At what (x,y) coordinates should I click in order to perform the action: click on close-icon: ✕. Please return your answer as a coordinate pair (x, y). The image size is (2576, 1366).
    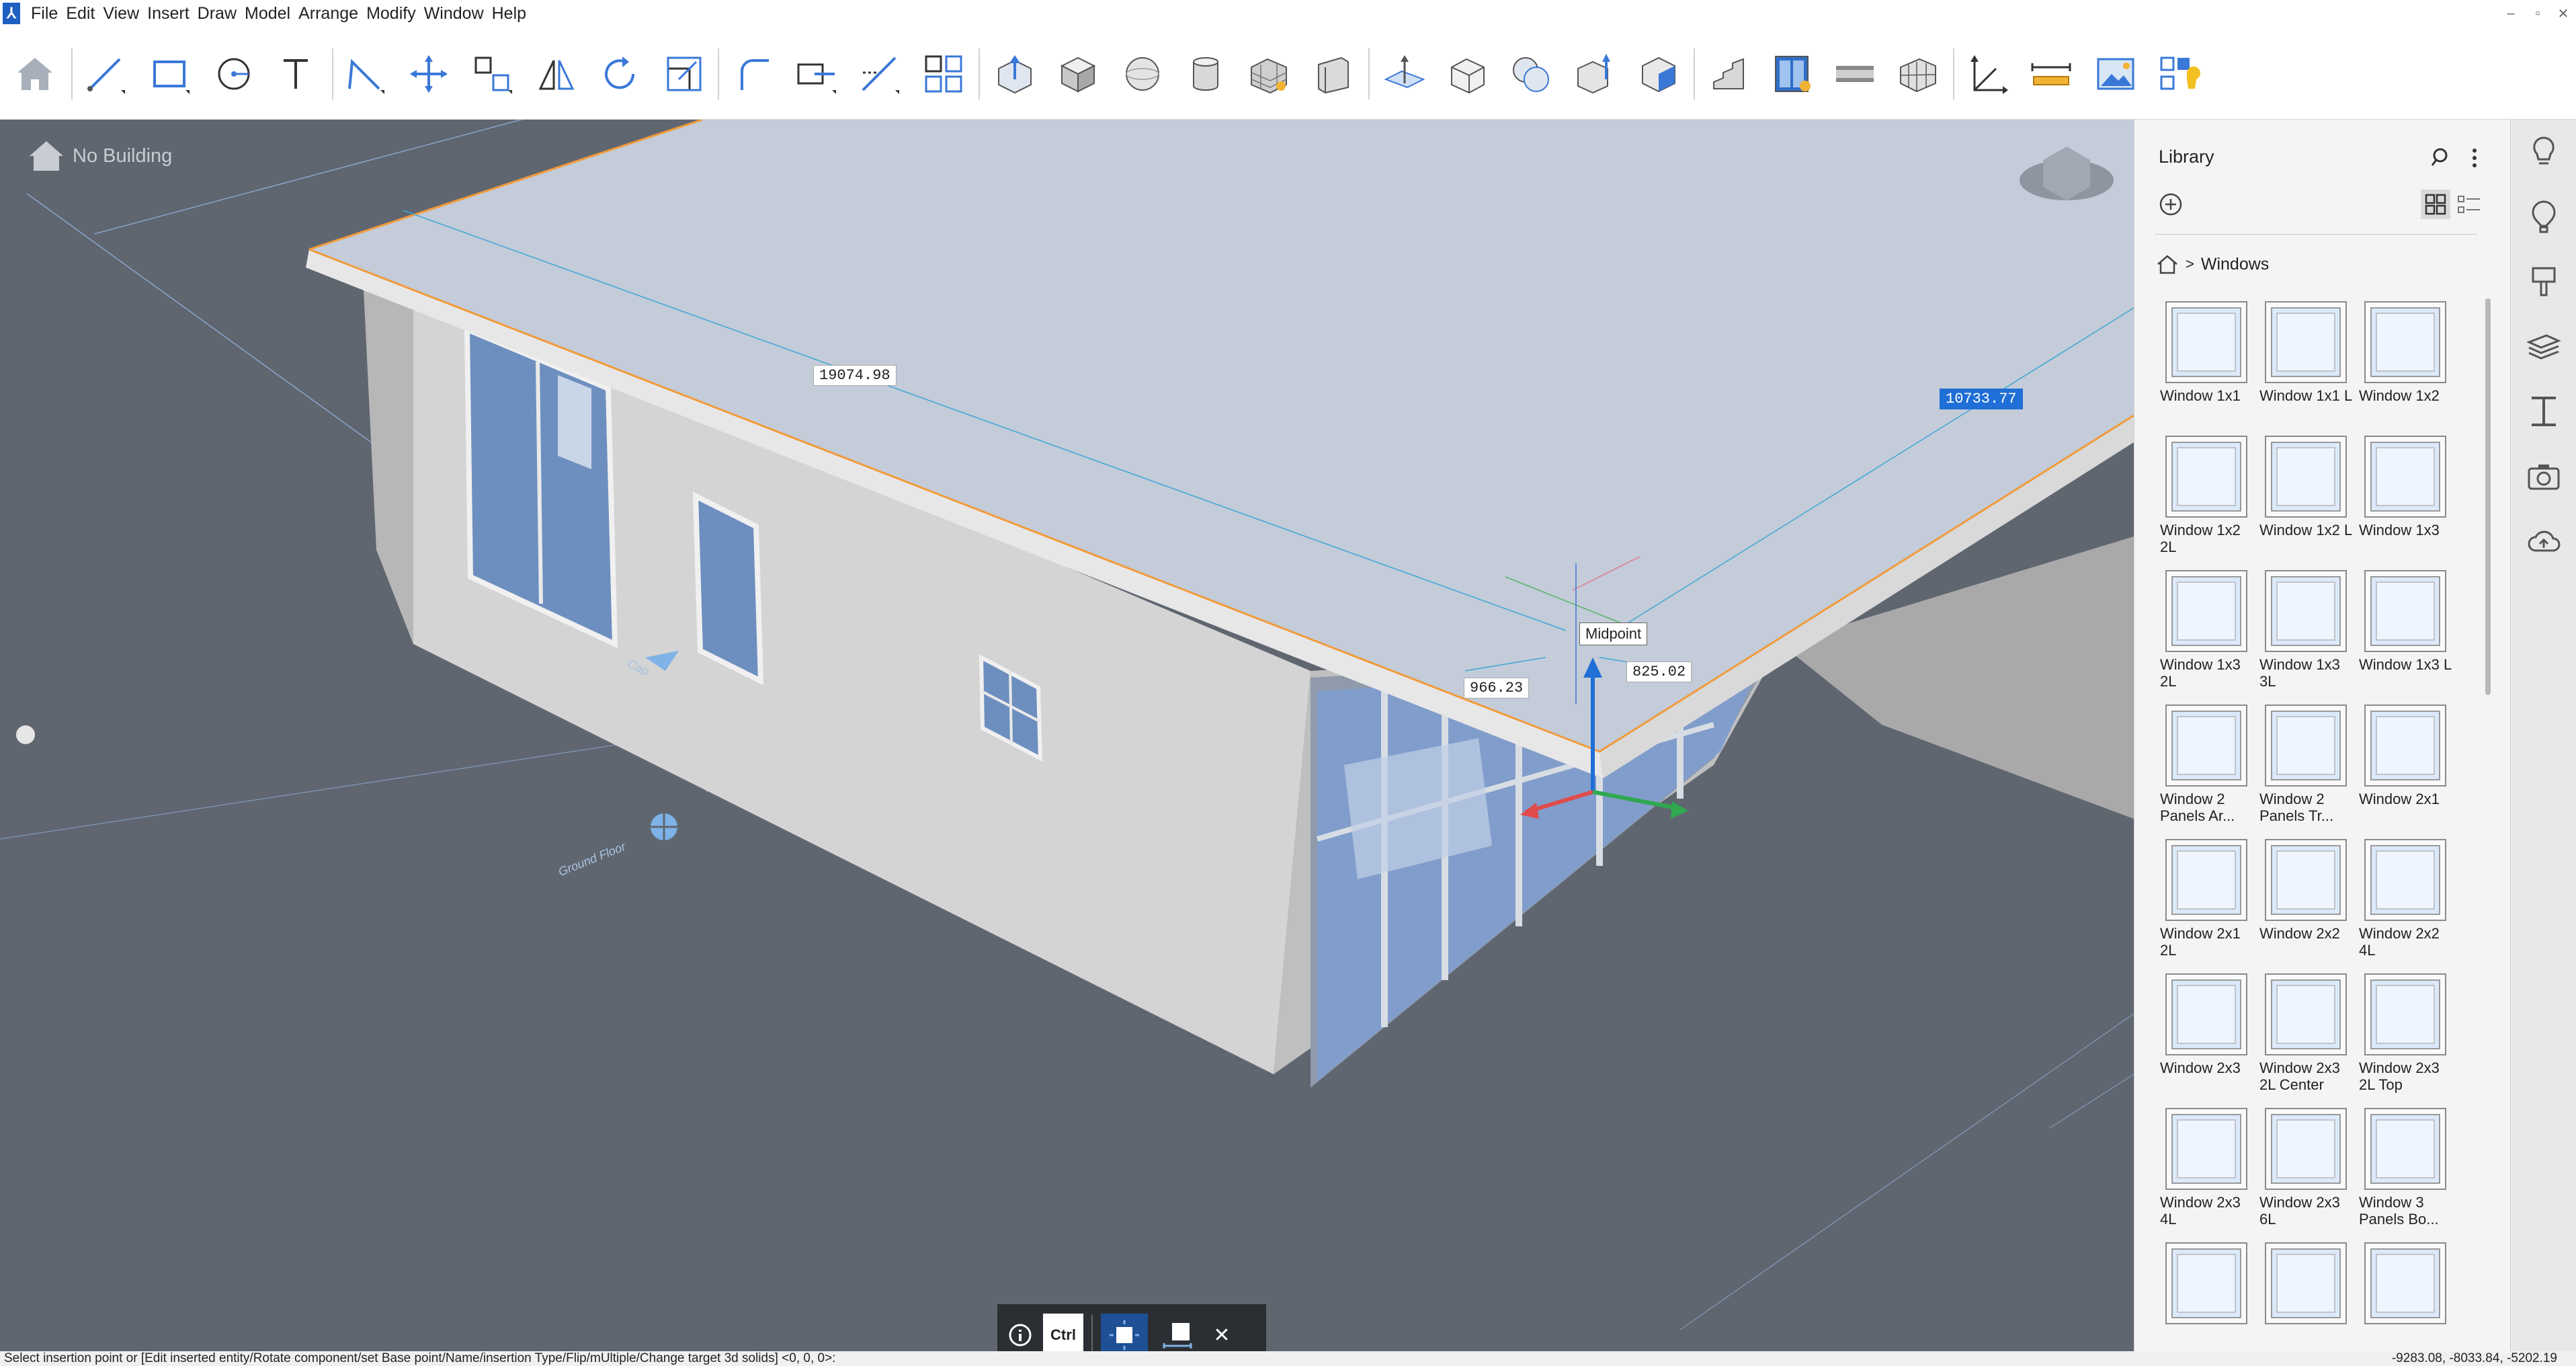
    Looking at the image, I should click on (2563, 13).